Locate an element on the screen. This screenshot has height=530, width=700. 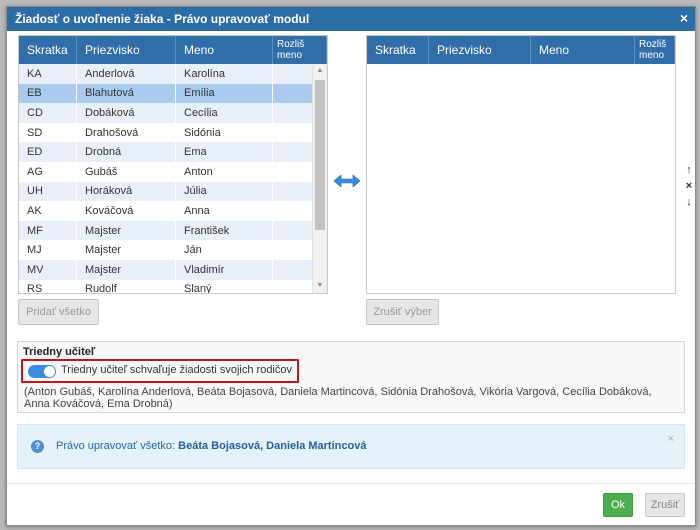
info-names: Beáta Bojasová, Daniela Martincová is located at coordinates (272, 446).